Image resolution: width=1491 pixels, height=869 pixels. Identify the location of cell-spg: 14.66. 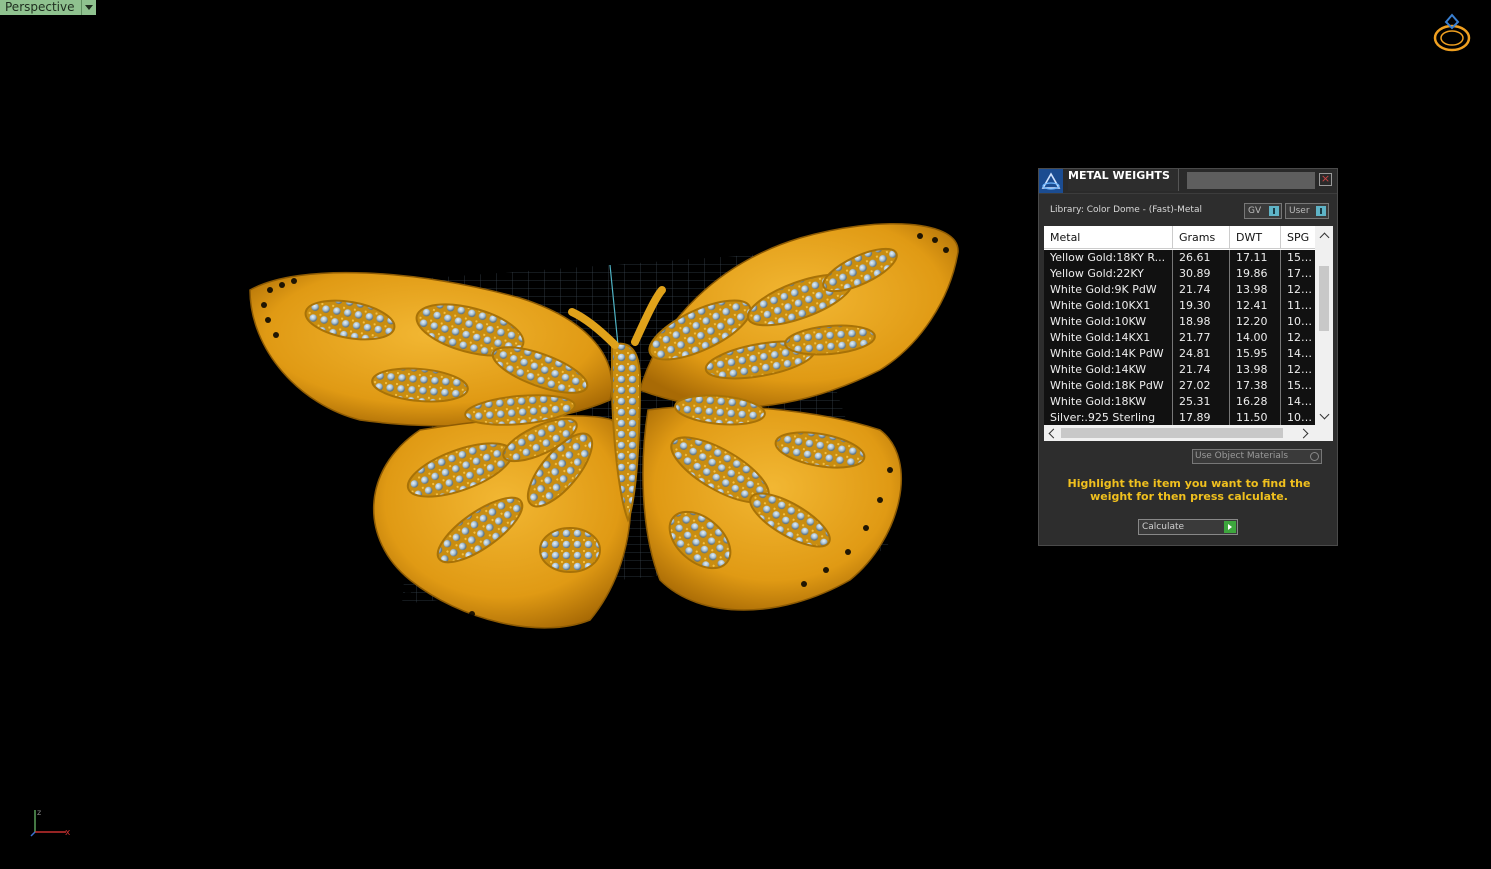
(1301, 401).